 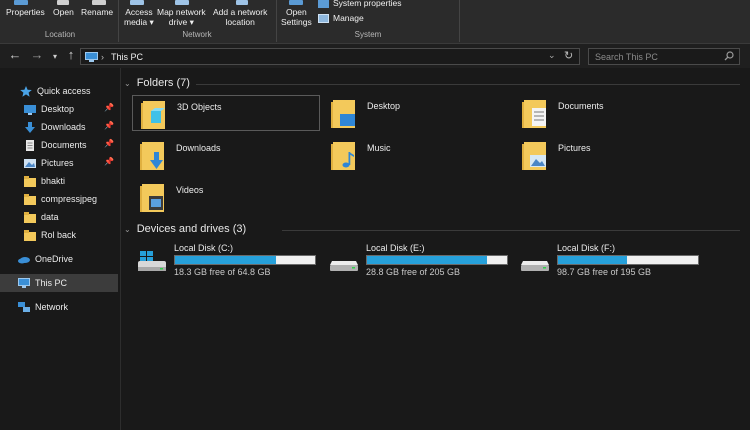 What do you see at coordinates (64, 145) in the screenshot?
I see `sidebar-item-label: Documents` at bounding box center [64, 145].